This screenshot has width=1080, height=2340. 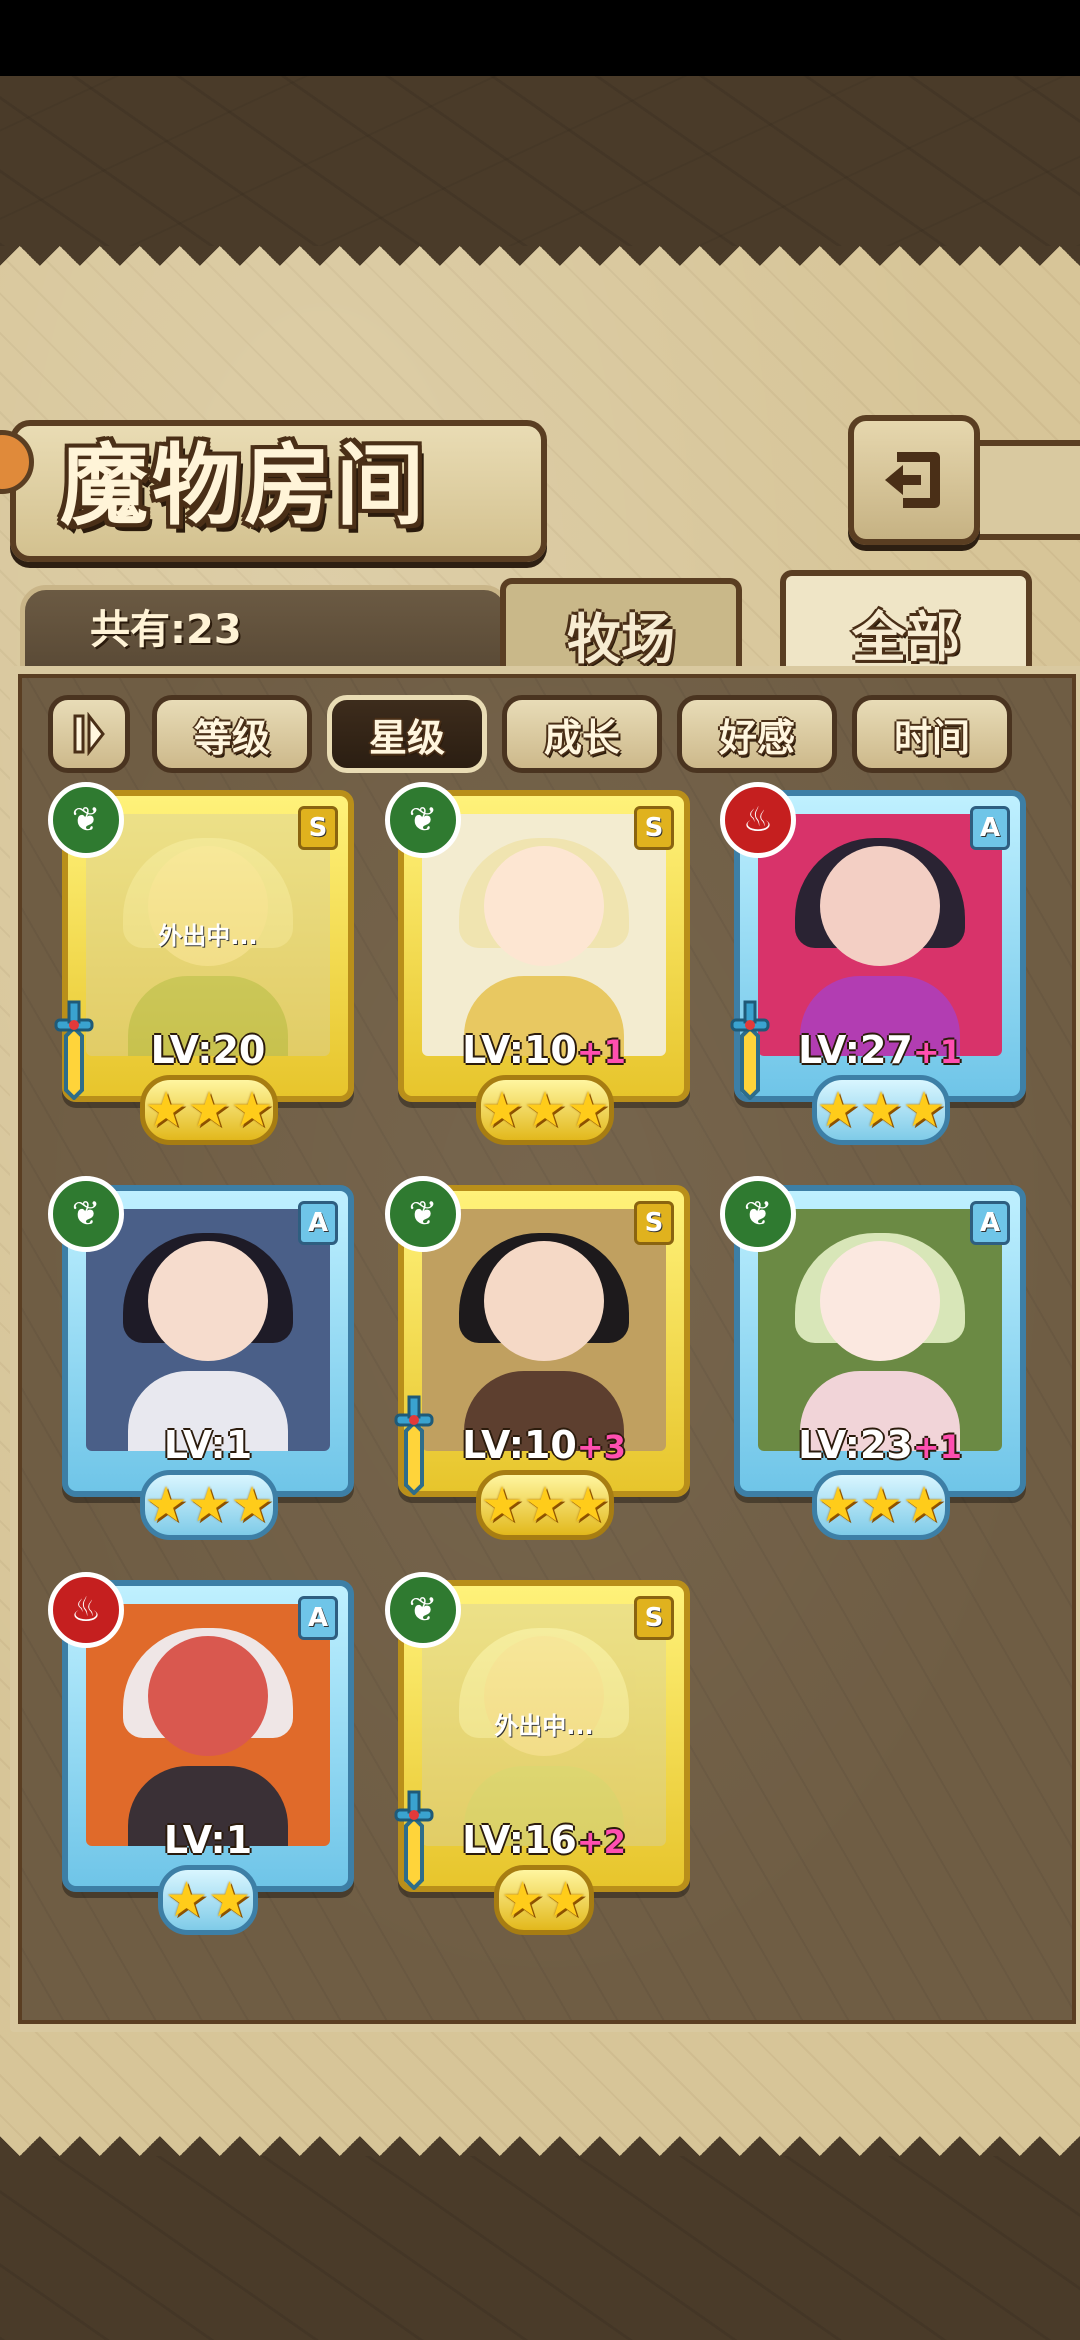 I want to click on monster-count: 共有:23, so click(x=166, y=630).